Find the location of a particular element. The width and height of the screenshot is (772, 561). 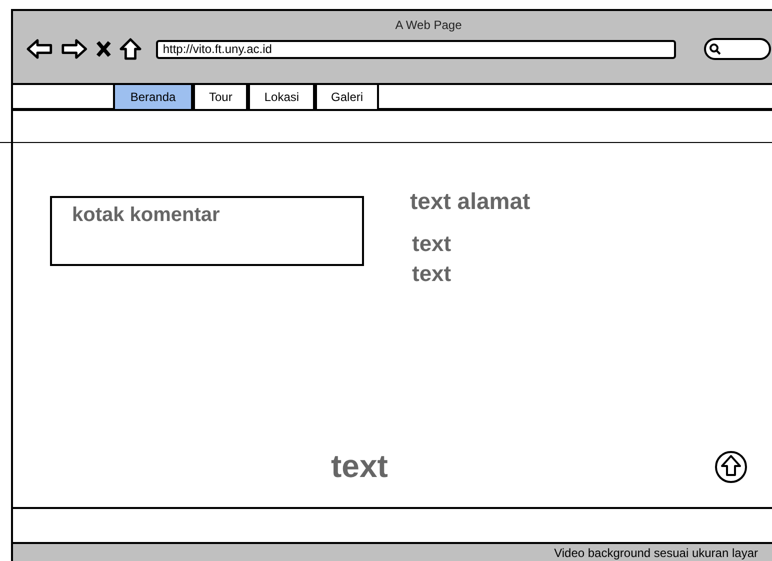

comment-box: kotak komentar is located at coordinates (207, 231).